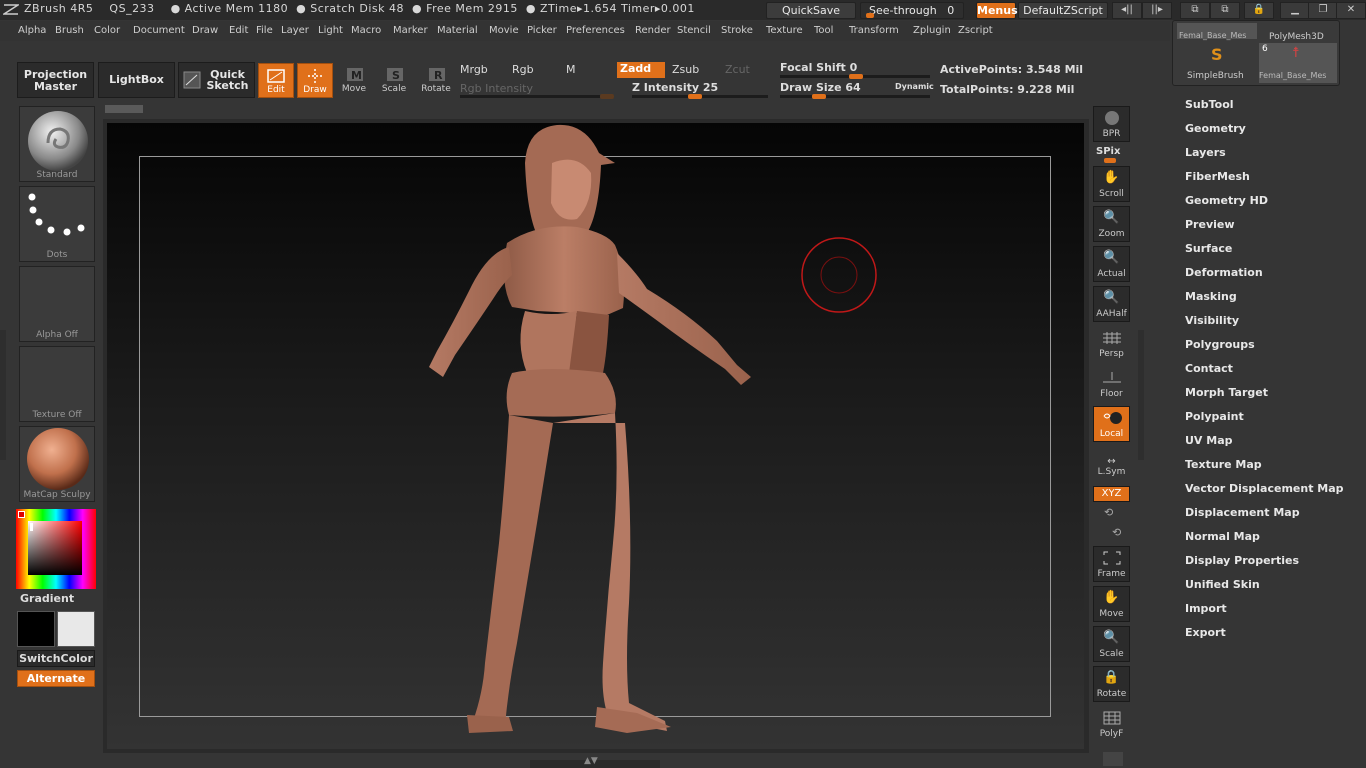  I want to click on rotate-y-icon: ⟲, so click(1108, 512).